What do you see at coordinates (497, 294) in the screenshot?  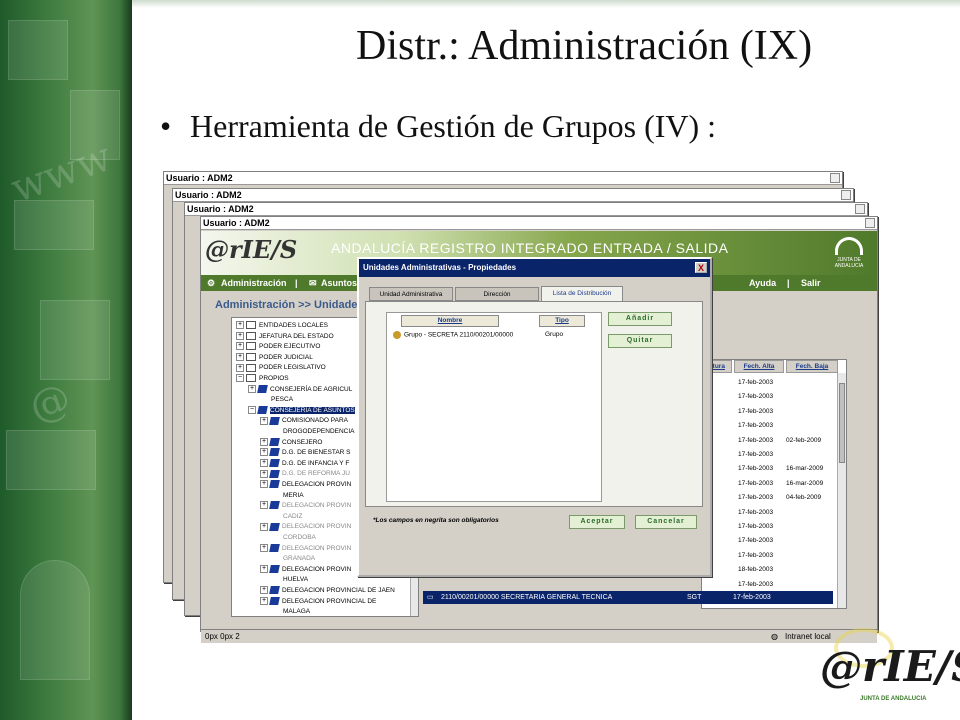 I see `tab-direccion: Dirección` at bounding box center [497, 294].